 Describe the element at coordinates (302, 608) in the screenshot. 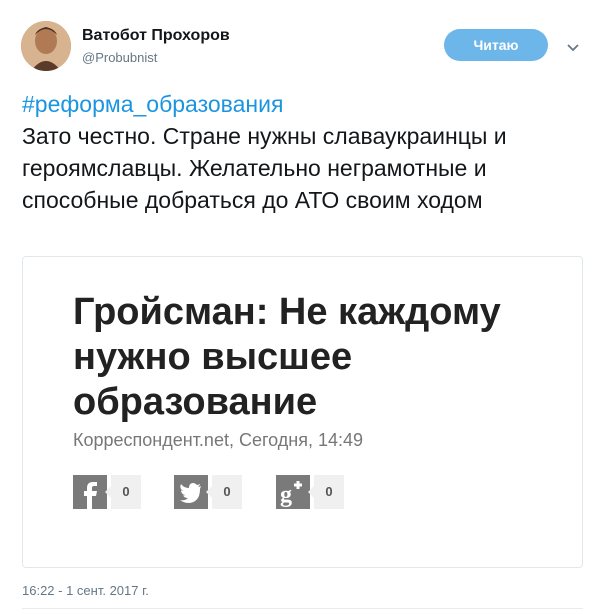

I see `divider` at that location.